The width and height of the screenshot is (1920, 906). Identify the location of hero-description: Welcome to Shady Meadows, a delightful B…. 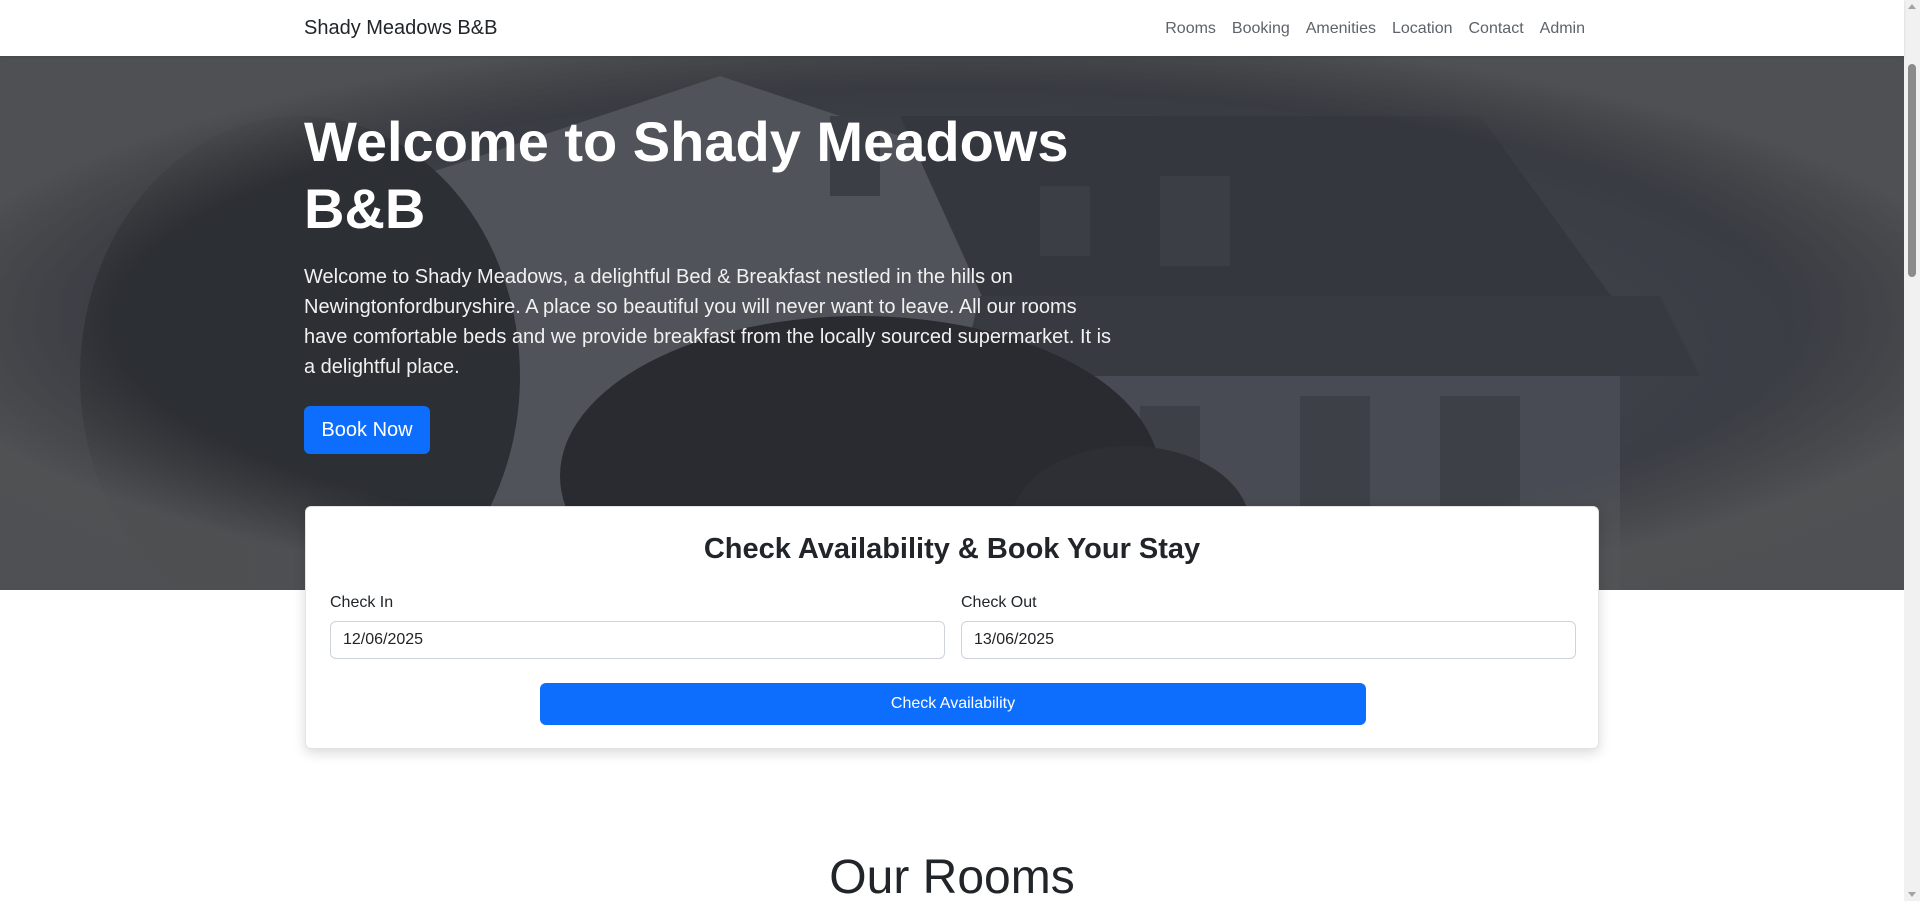
(708, 322).